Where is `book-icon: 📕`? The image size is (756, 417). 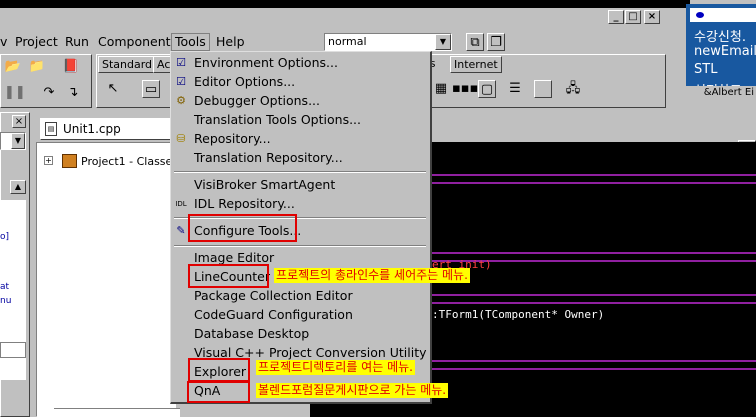 book-icon: 📕 is located at coordinates (71, 67).